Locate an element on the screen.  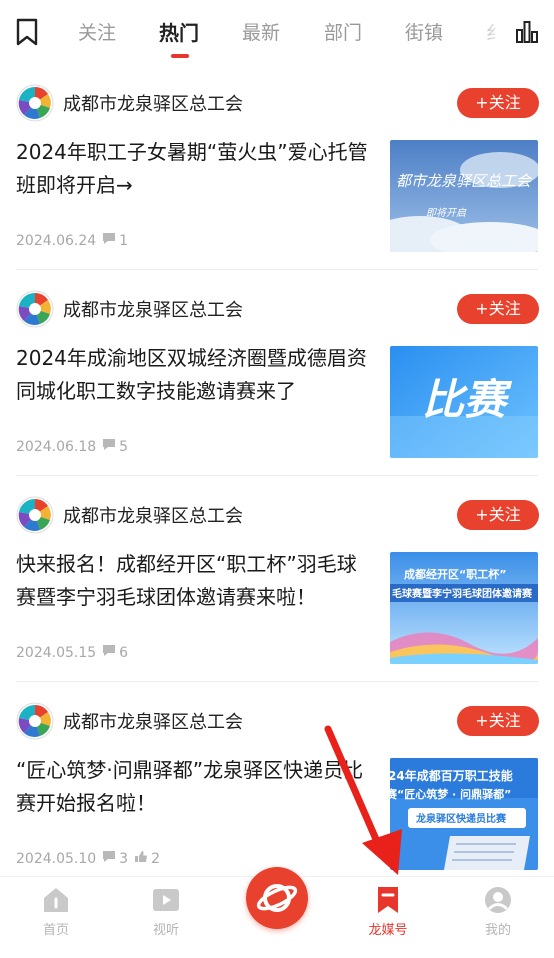
tab-hot: 热门 is located at coordinates (179, 33).